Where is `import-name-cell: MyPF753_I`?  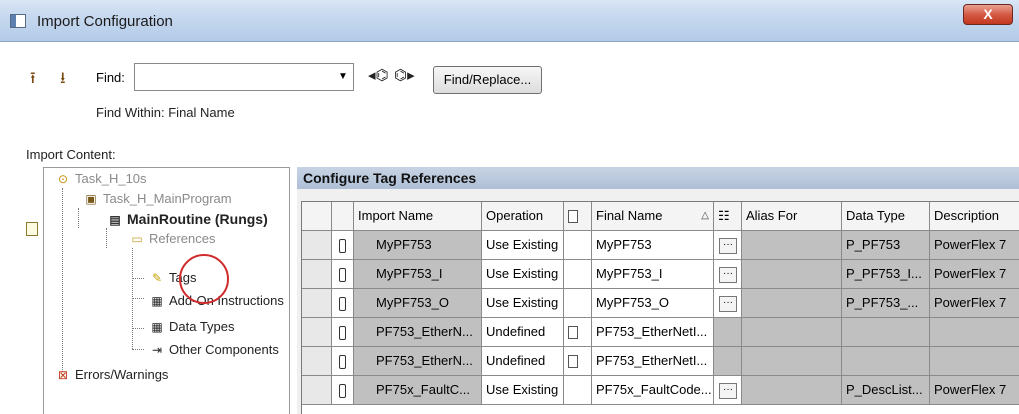
import-name-cell: MyPF753_I is located at coordinates (418, 274).